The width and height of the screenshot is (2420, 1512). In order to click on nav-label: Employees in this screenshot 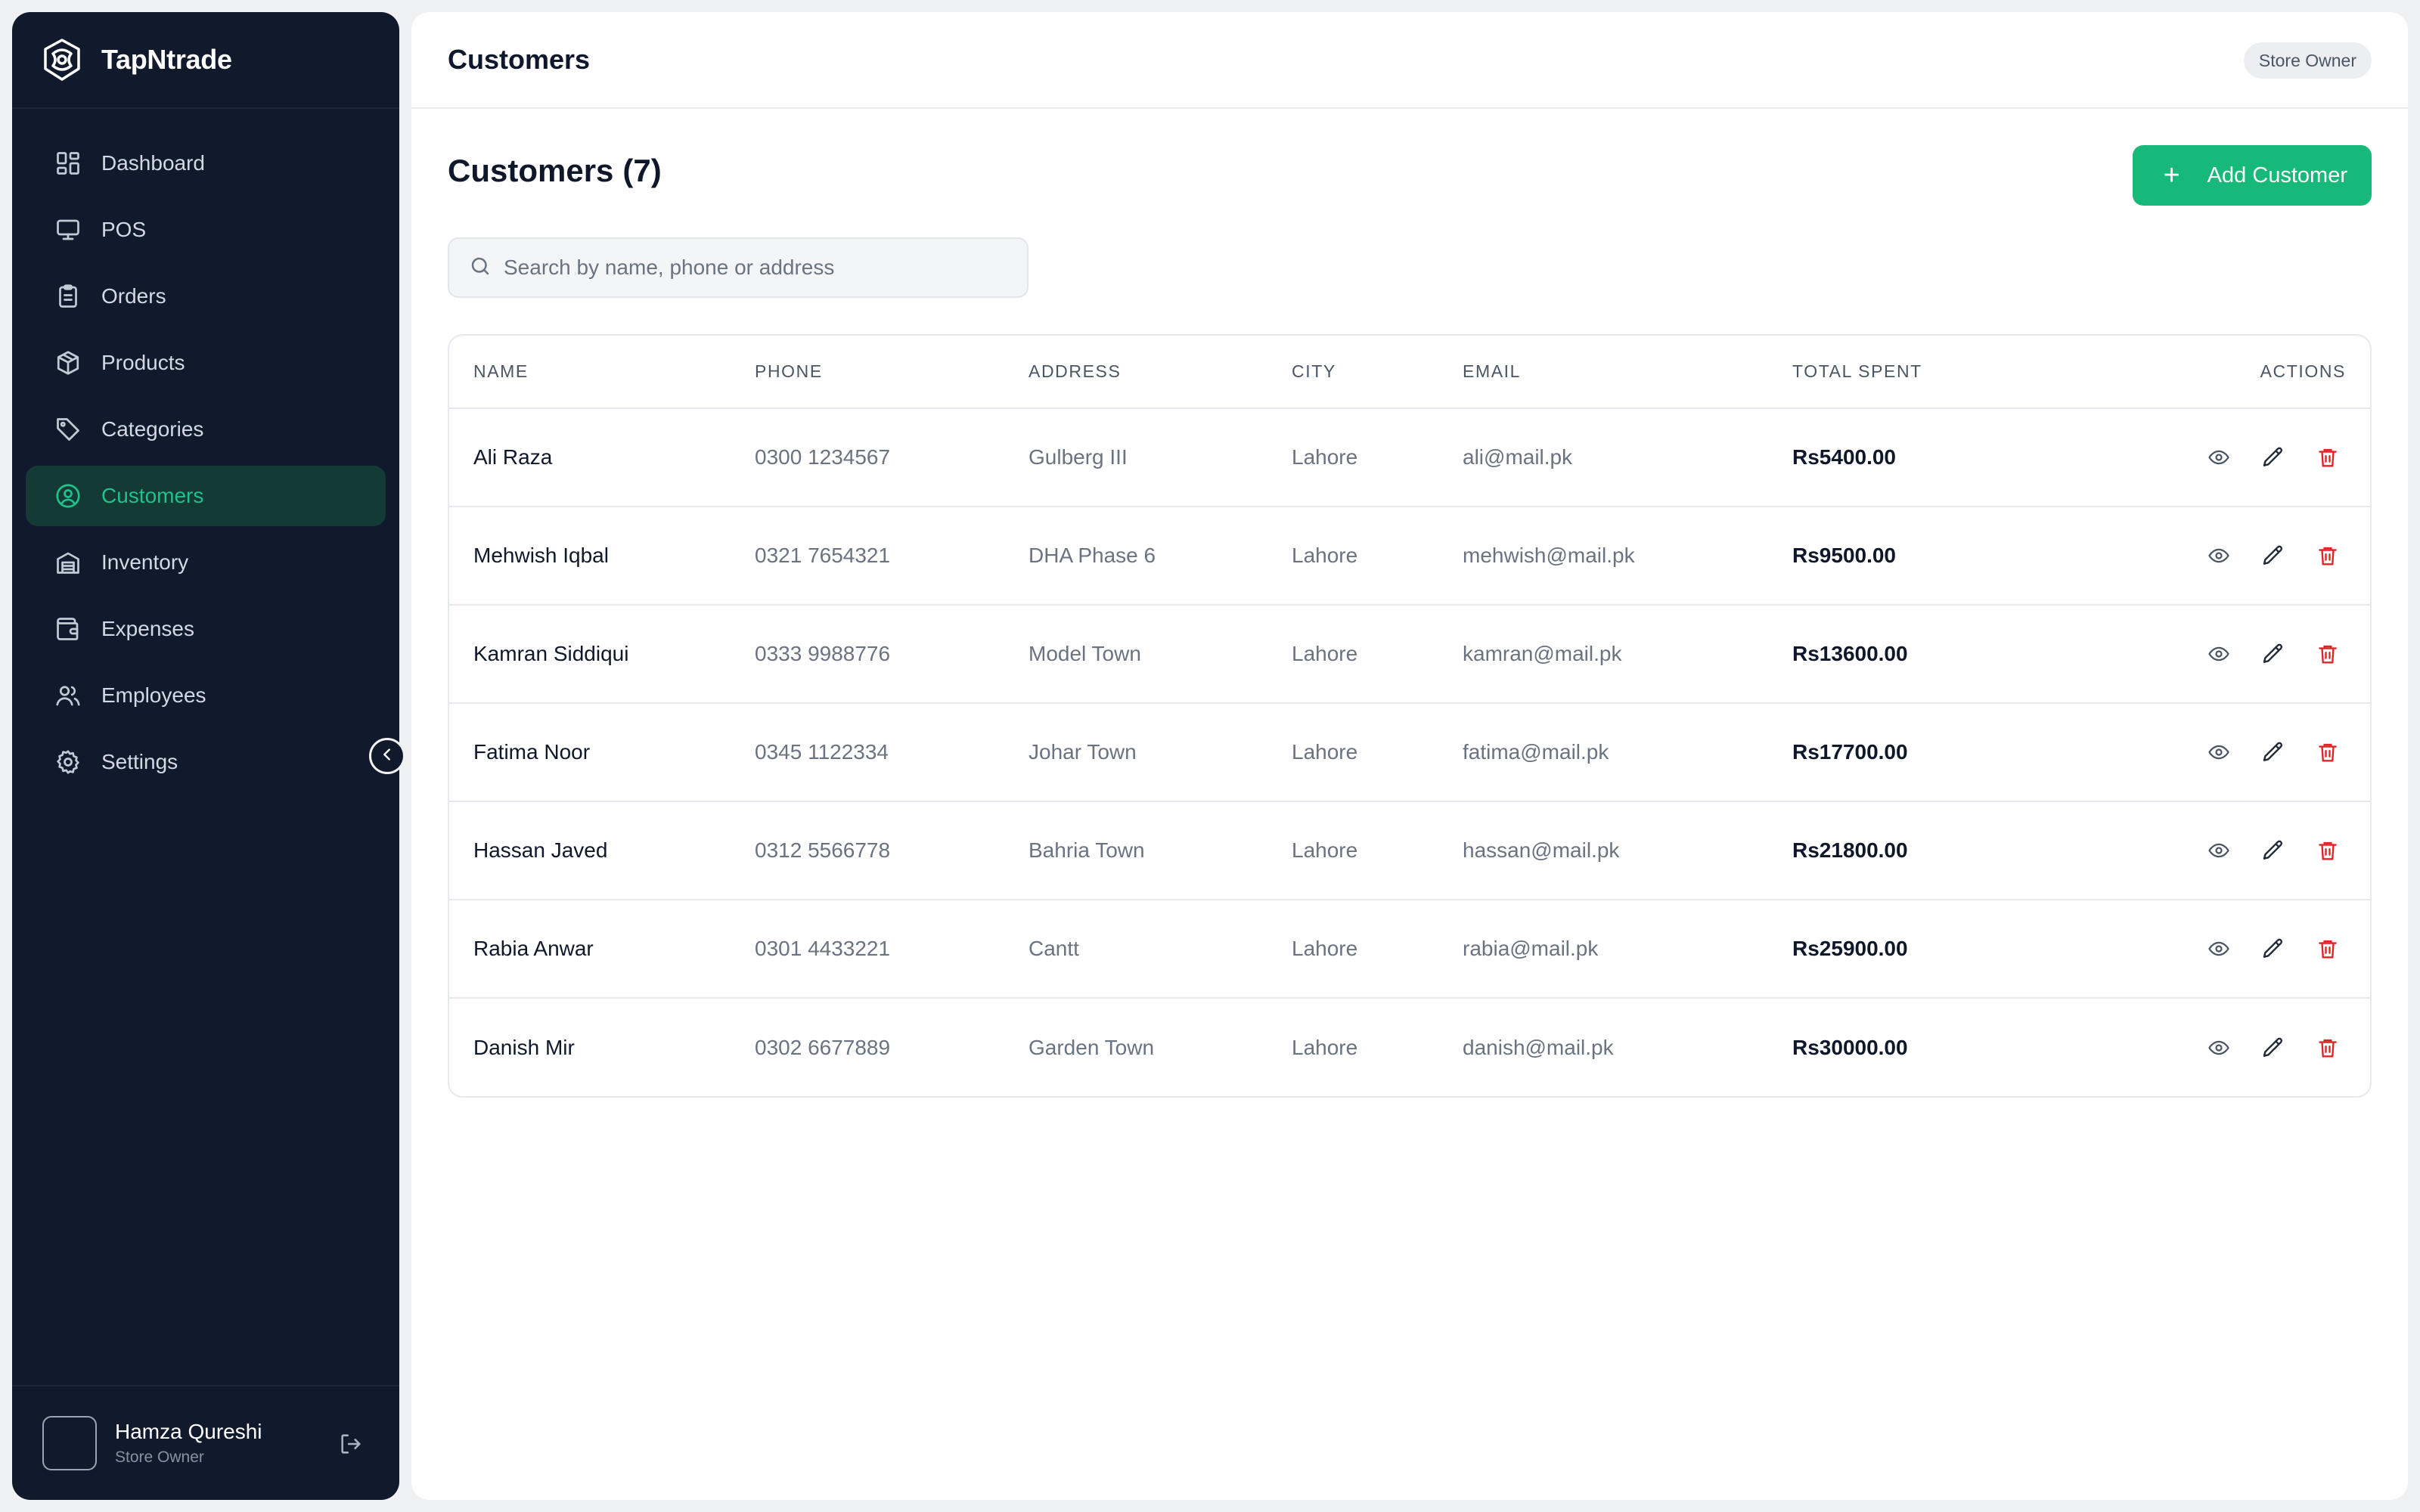, I will do `click(153, 695)`.